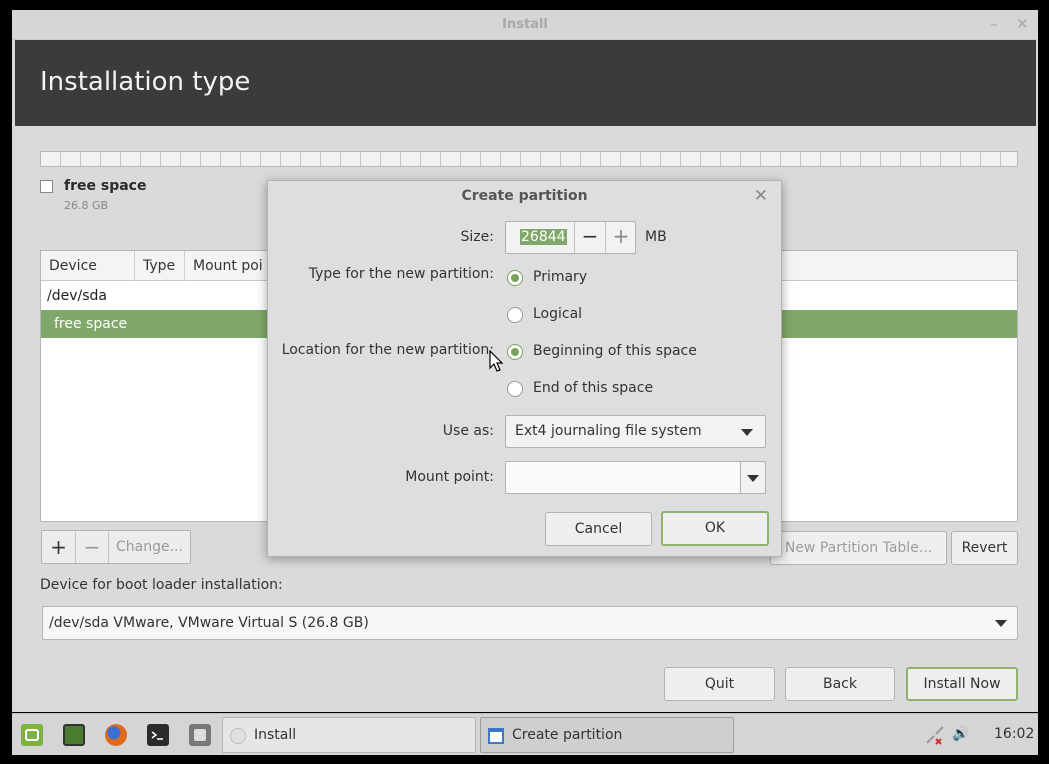 The image size is (1049, 764). What do you see at coordinates (515, 389) in the screenshot?
I see `end-radio` at bounding box center [515, 389].